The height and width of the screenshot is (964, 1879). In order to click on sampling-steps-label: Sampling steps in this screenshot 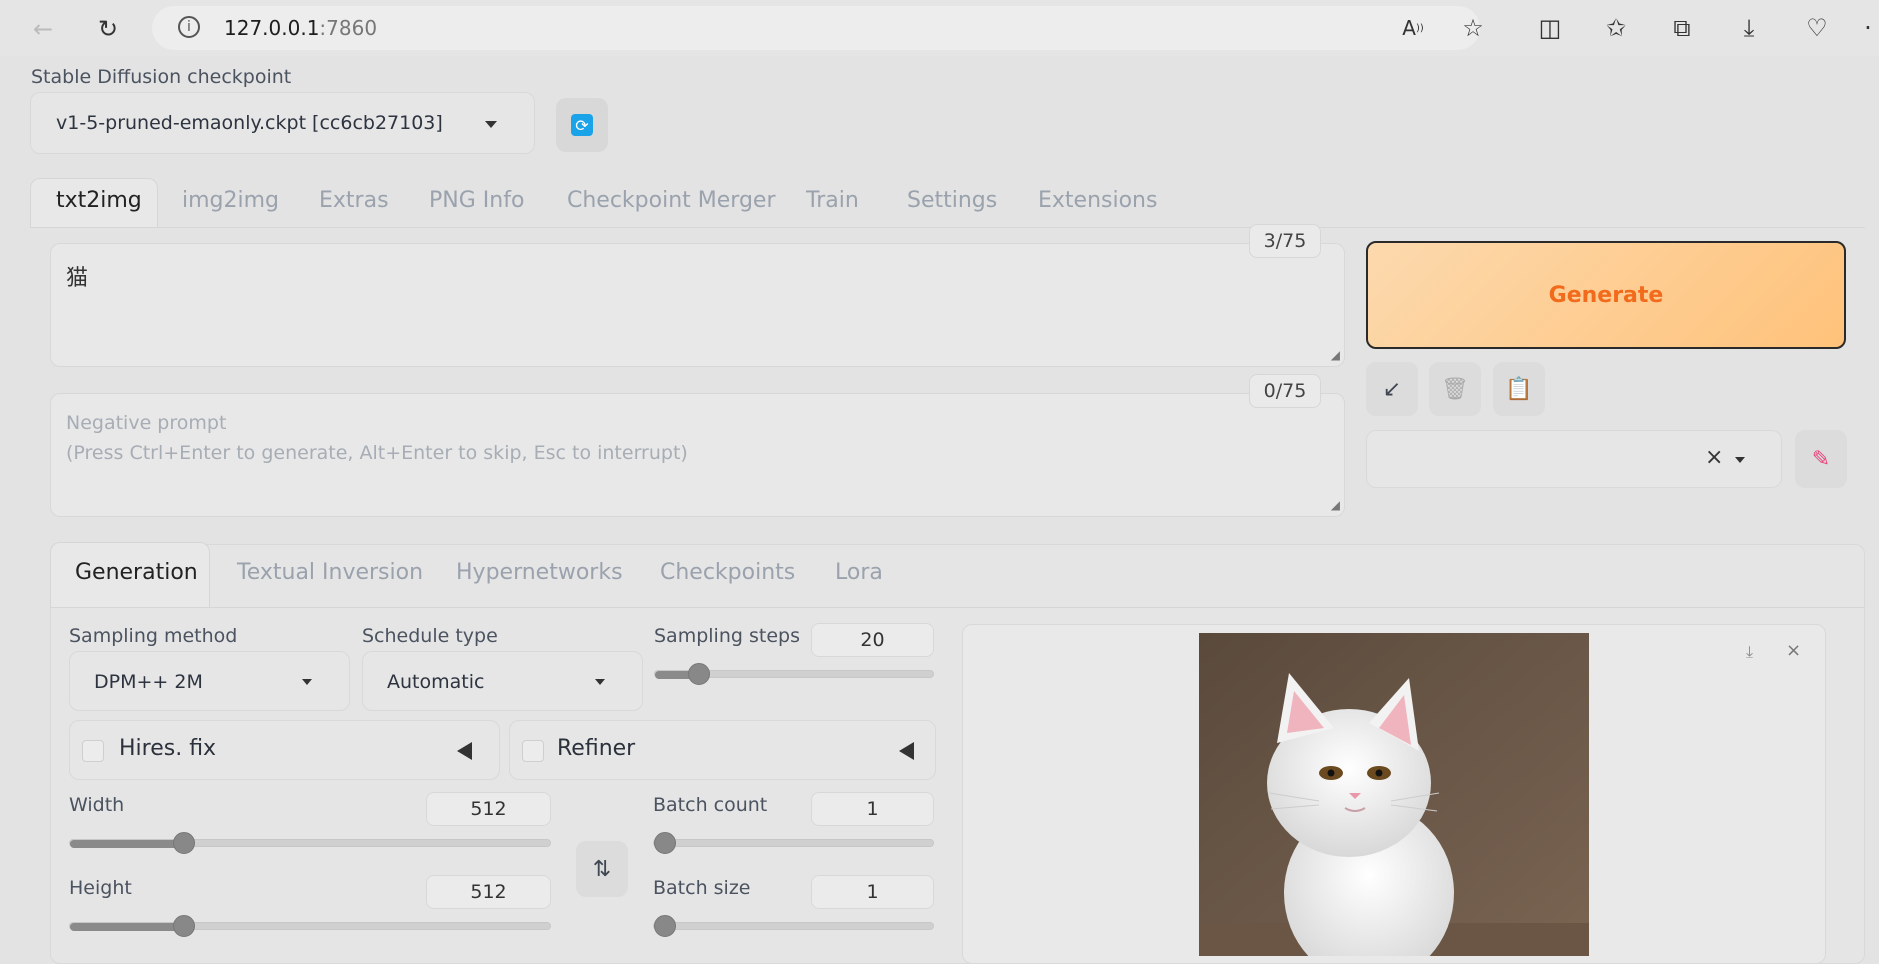, I will do `click(727, 636)`.